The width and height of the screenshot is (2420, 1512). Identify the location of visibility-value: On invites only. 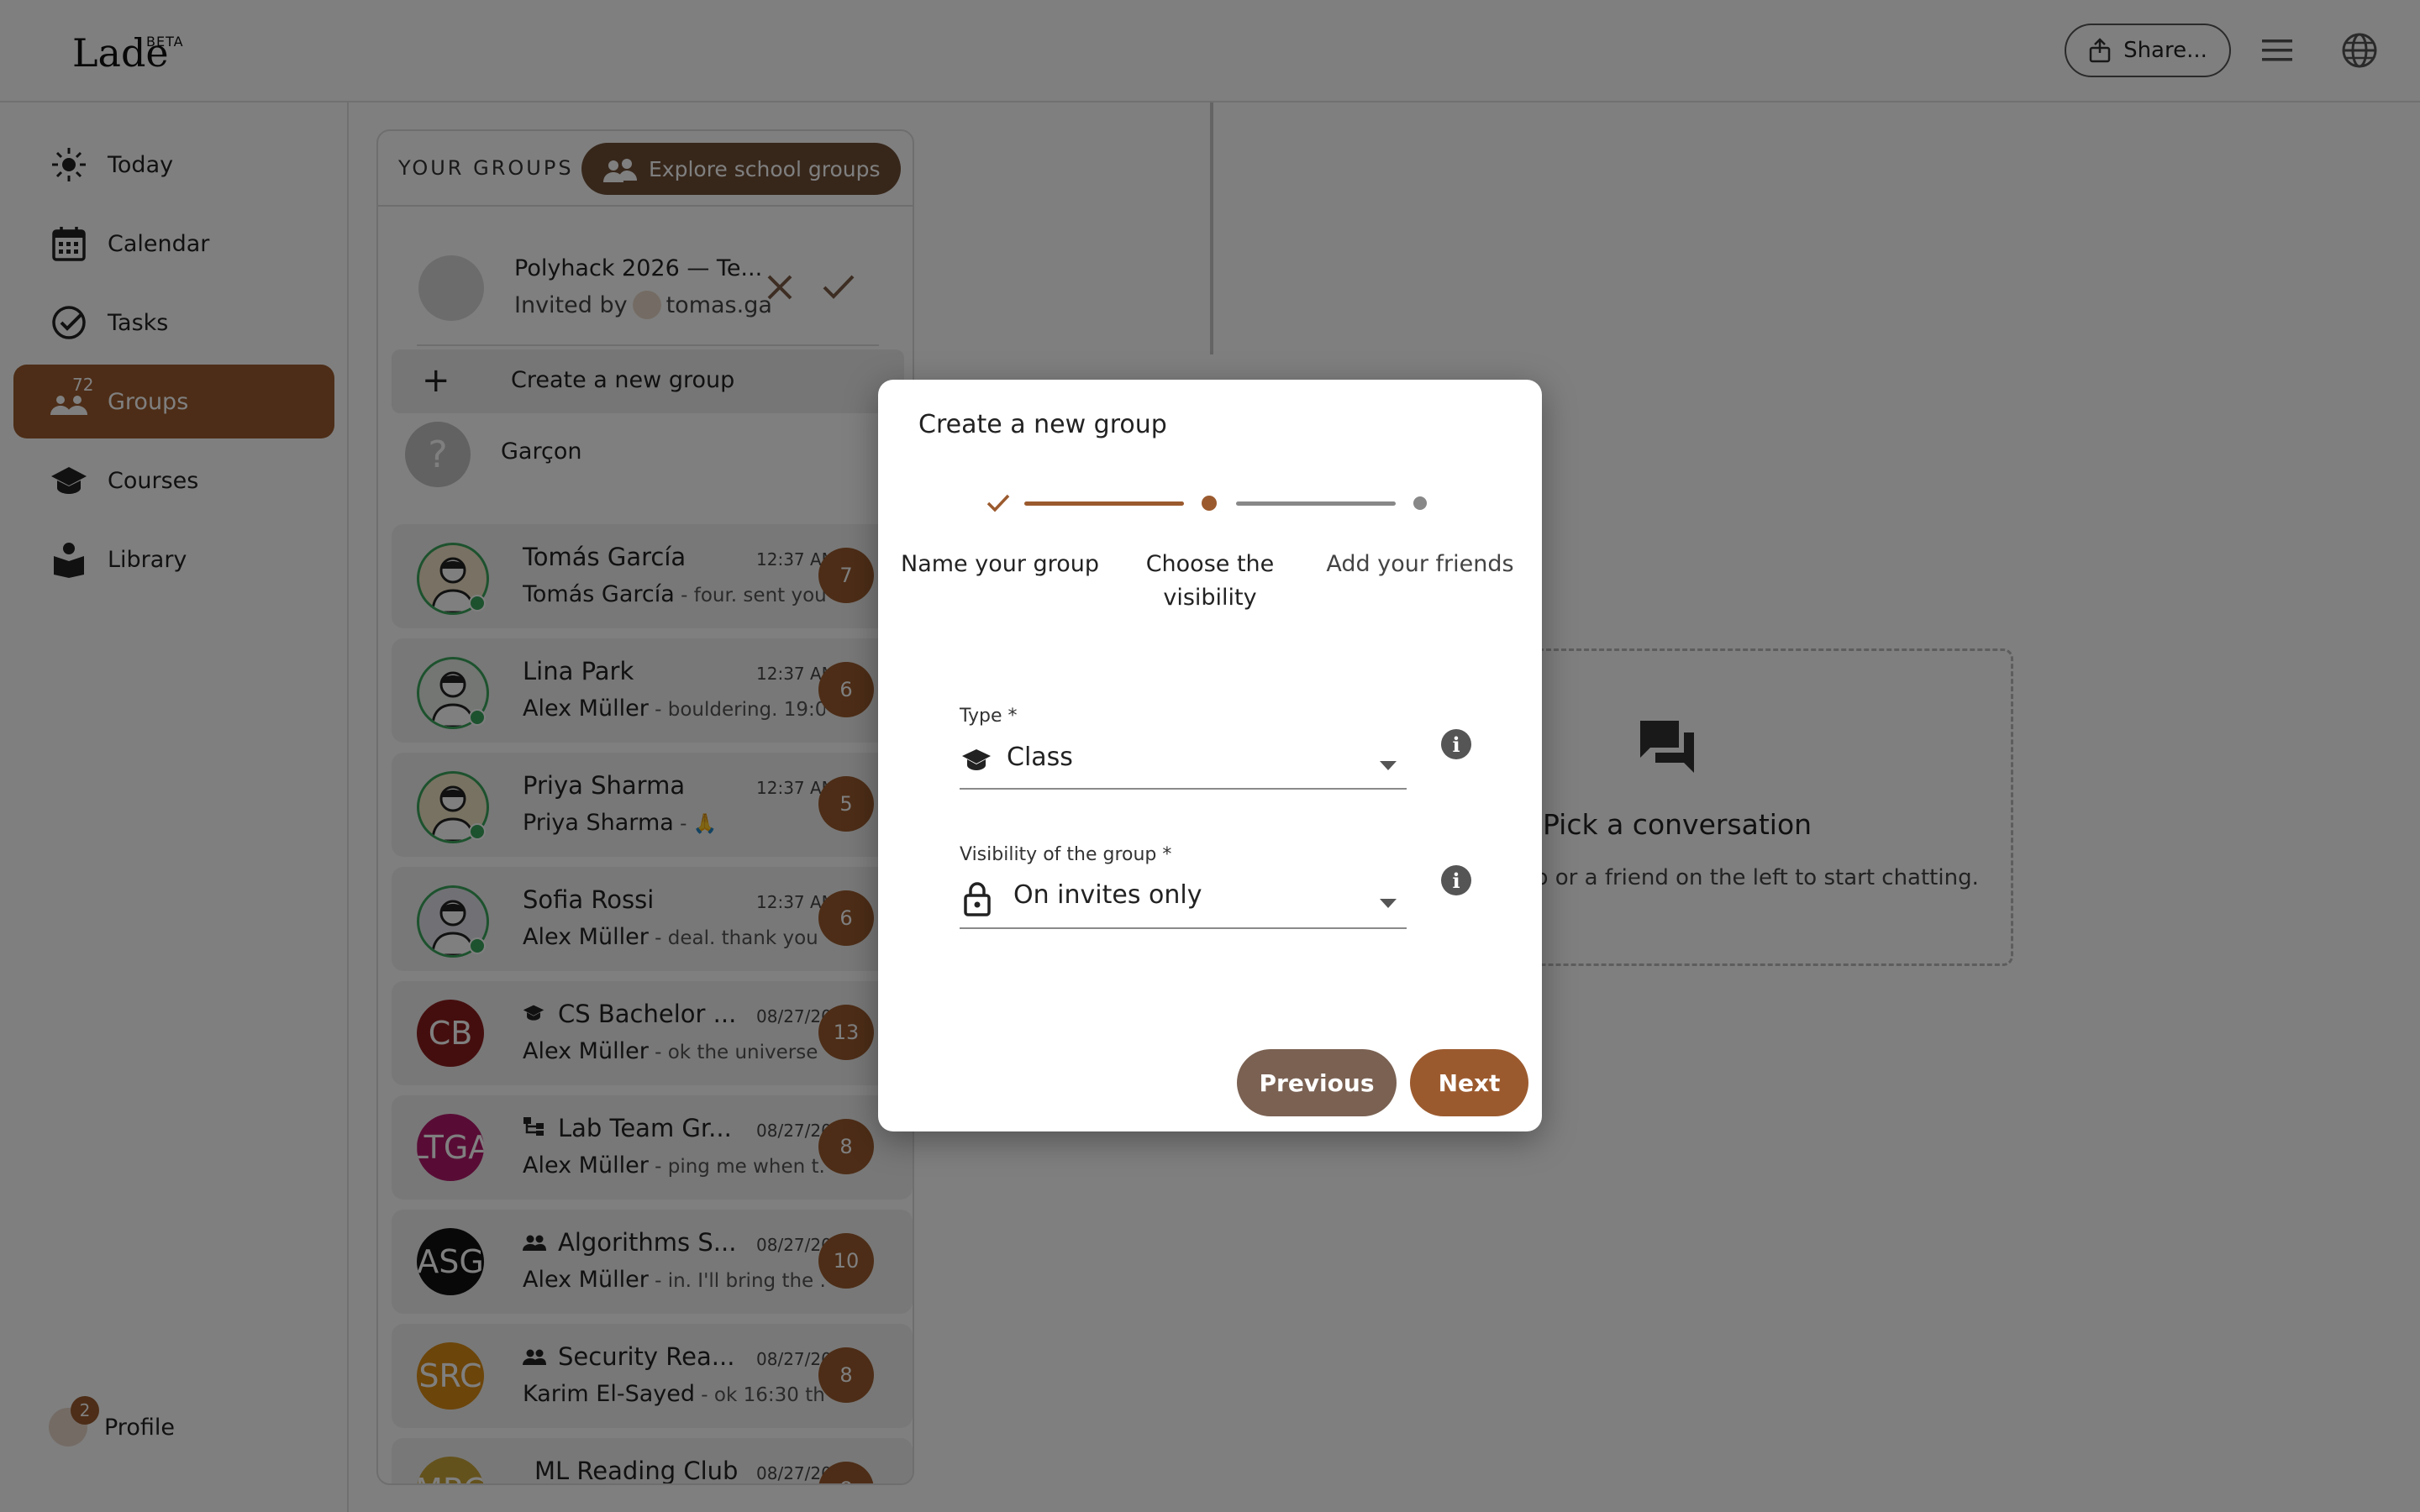
(1107, 895).